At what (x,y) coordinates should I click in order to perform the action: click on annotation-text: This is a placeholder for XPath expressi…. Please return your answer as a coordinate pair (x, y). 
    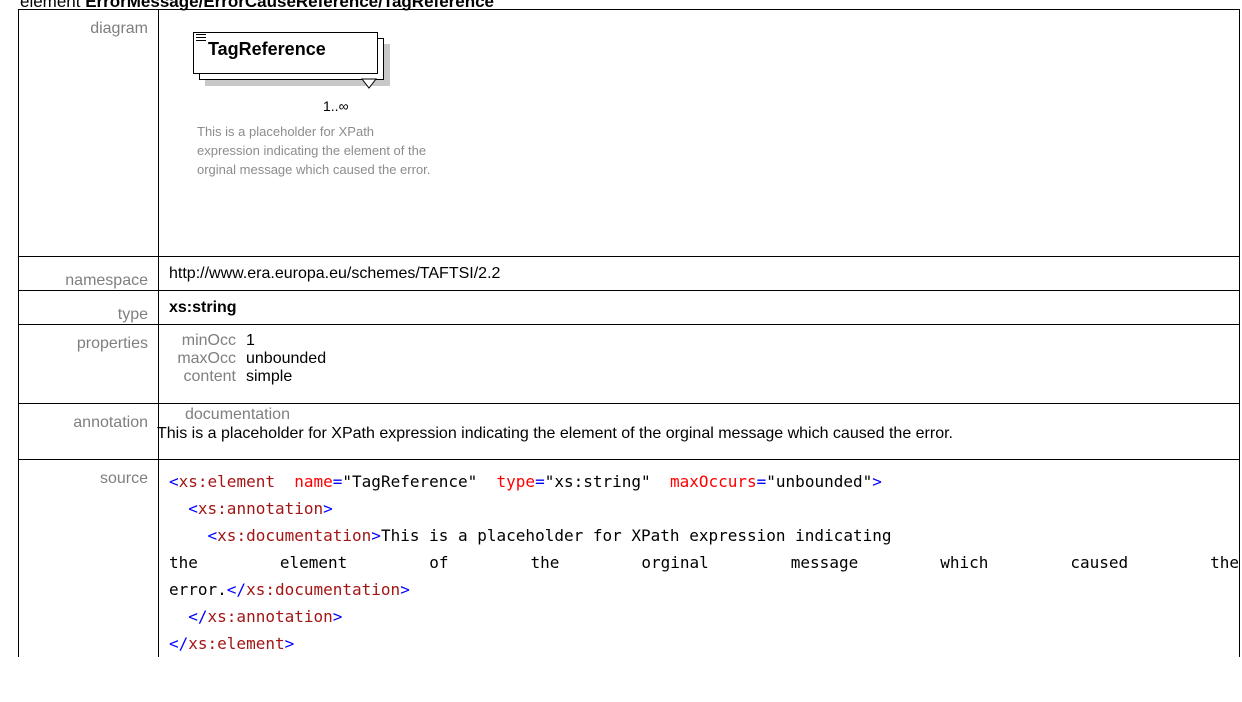
    Looking at the image, I should click on (555, 433).